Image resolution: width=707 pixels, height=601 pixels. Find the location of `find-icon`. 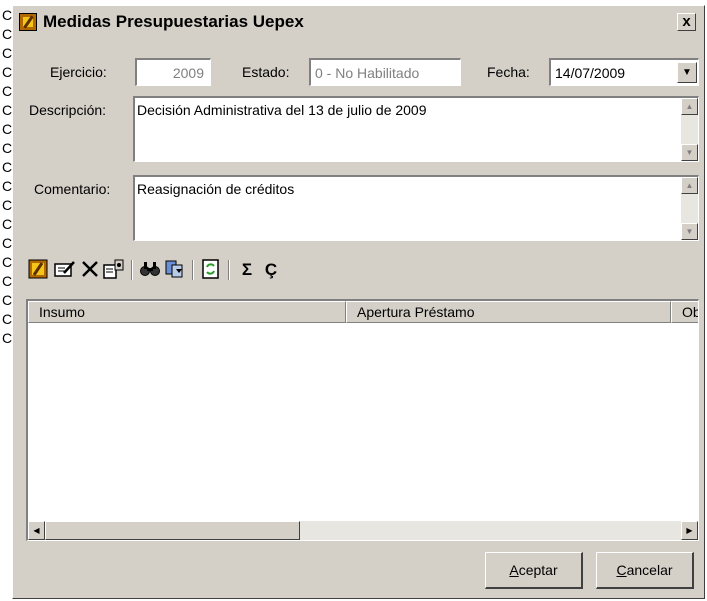

find-icon is located at coordinates (150, 270).